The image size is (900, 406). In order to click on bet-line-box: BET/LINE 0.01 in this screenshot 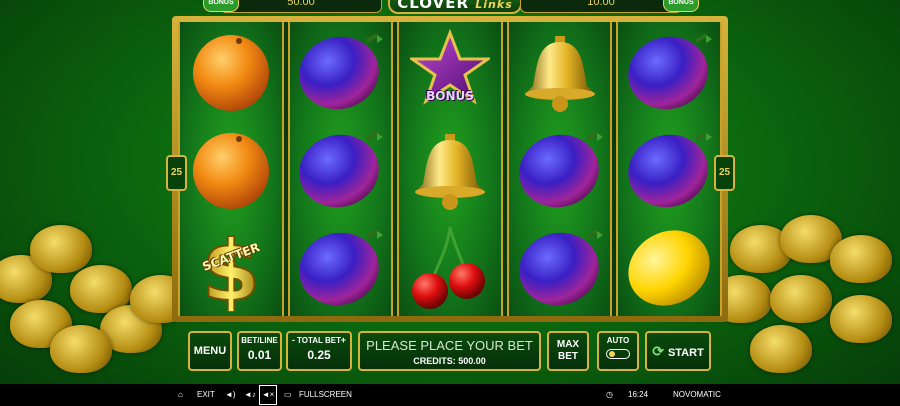, I will do `click(259, 351)`.